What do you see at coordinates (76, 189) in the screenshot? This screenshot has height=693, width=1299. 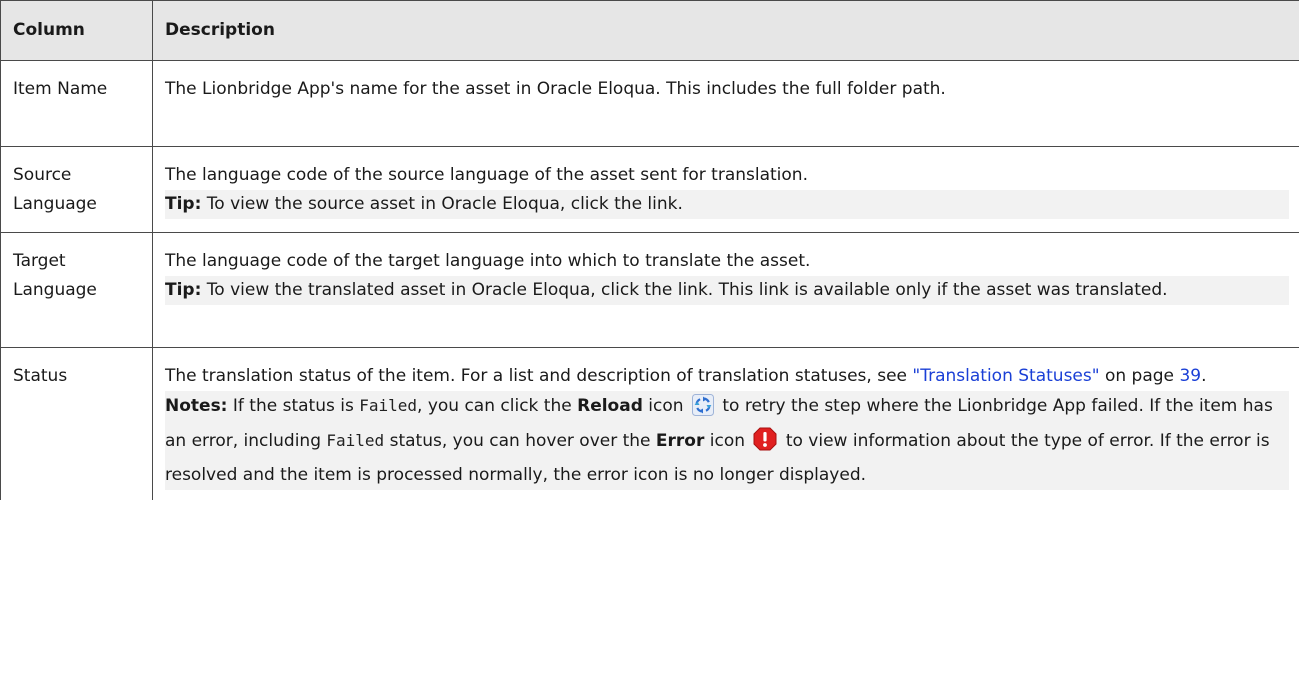 I see `row-column-name: Source Language` at bounding box center [76, 189].